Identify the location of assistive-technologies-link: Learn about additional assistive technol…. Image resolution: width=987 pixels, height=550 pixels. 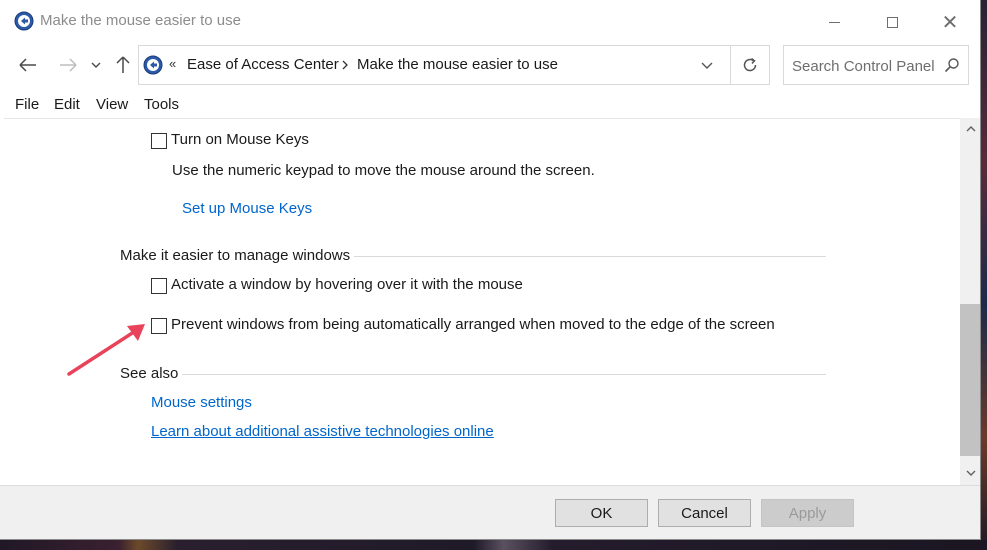
(322, 431).